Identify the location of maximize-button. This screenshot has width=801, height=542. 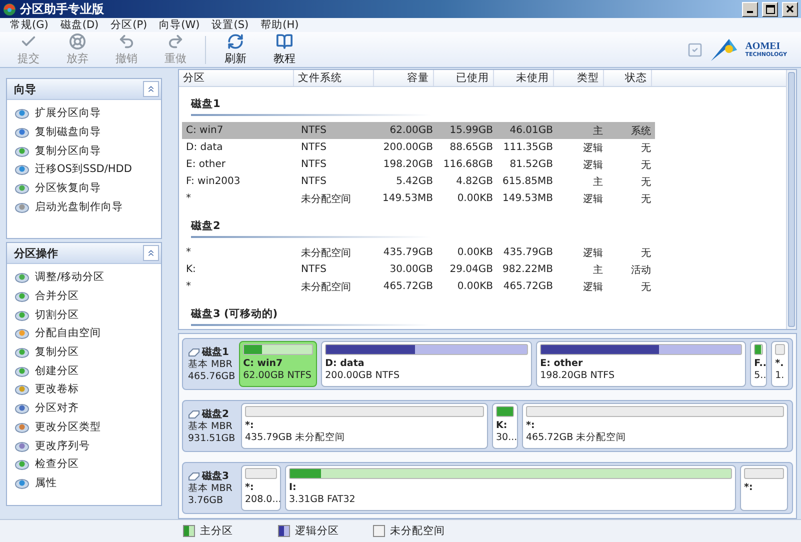
(770, 9).